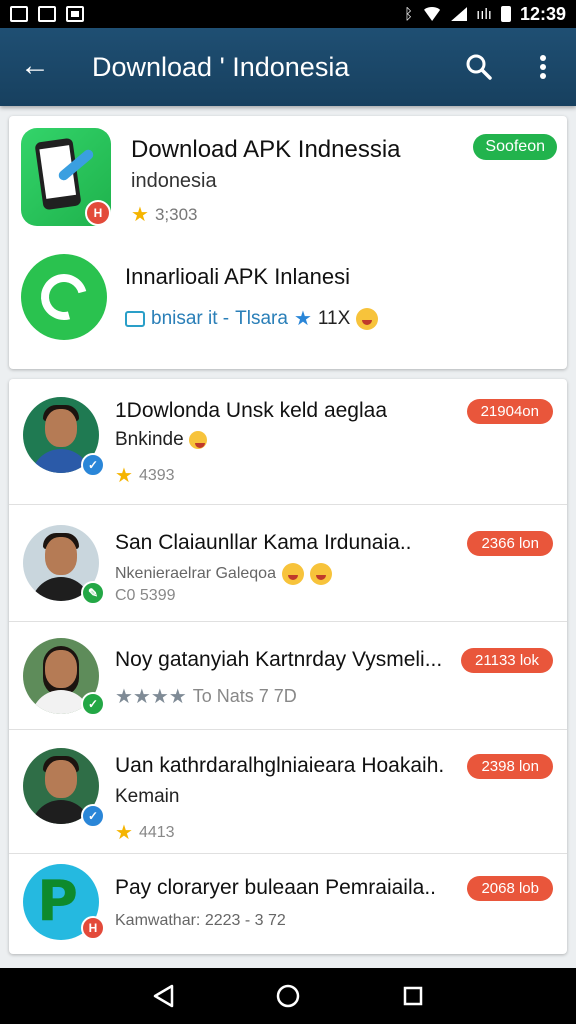 The width and height of the screenshot is (576, 1024). I want to click on star-icon: ★★★★, so click(151, 697).